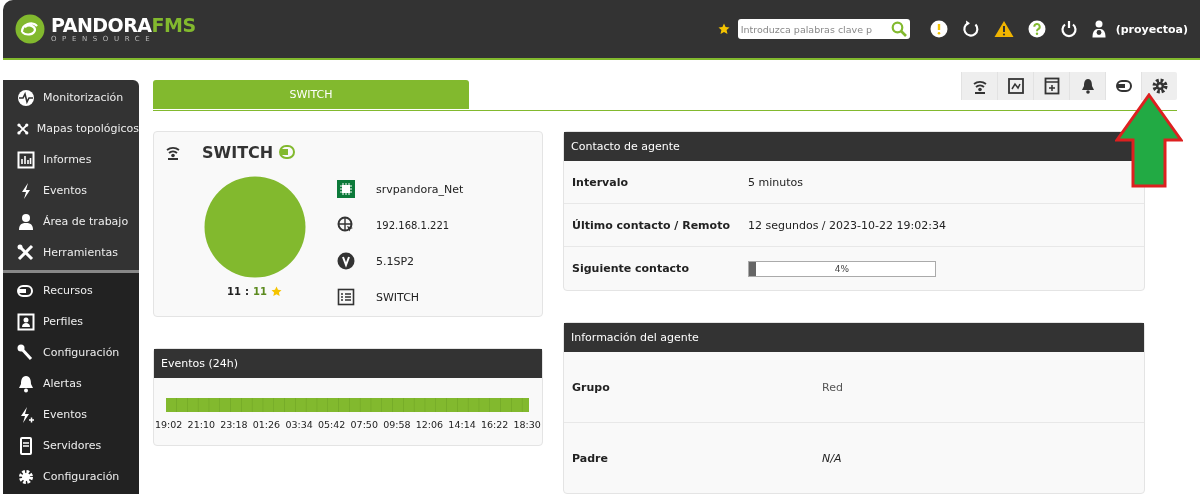 This screenshot has height=497, width=1200. Describe the element at coordinates (26, 476) in the screenshot. I see `gear-icon` at that location.